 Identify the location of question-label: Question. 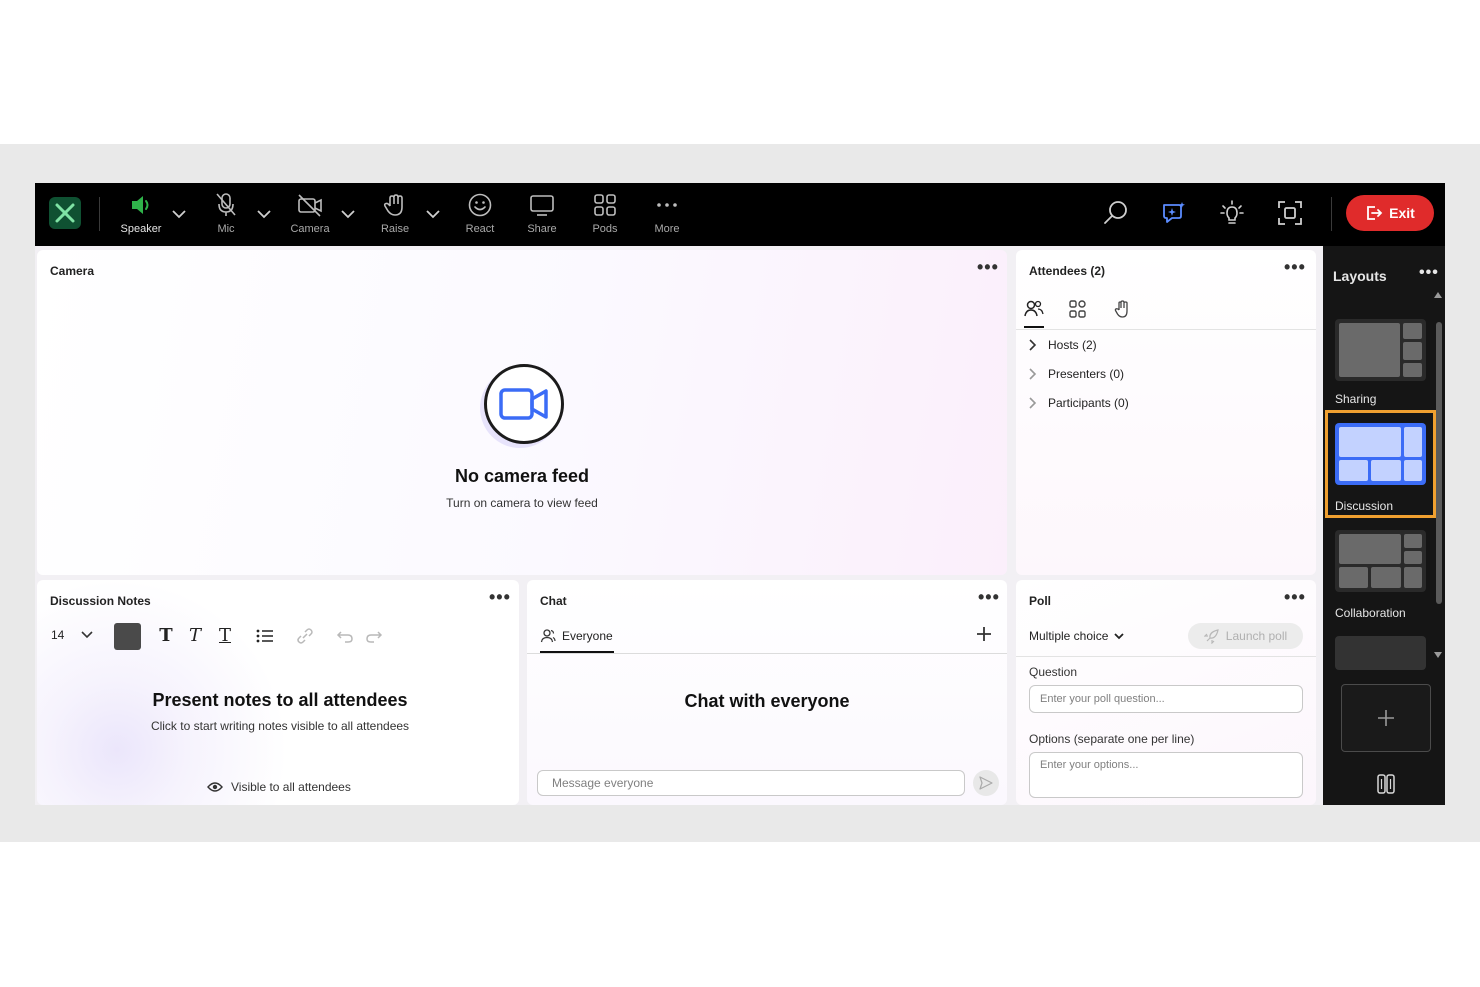
(1053, 672).